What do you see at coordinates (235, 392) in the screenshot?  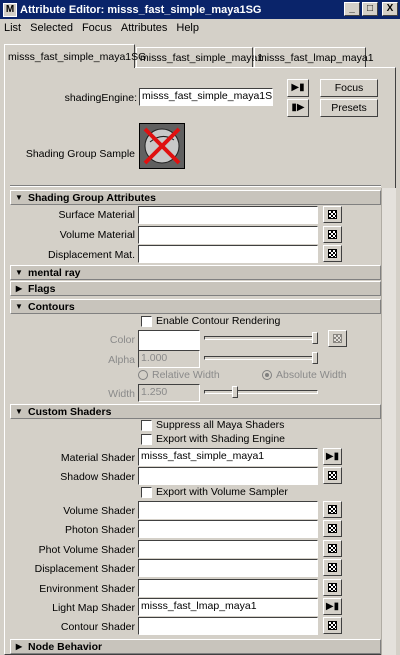 I see `contour-width-slider-thumb` at bounding box center [235, 392].